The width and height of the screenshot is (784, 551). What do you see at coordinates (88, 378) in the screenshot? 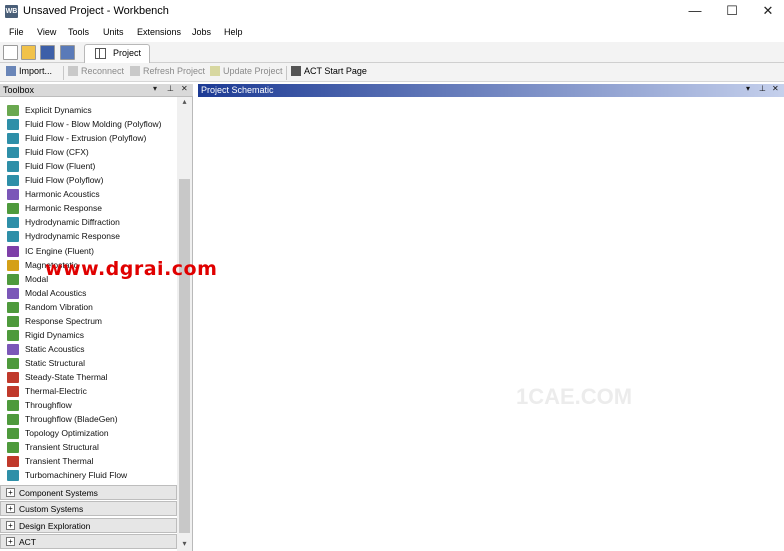
I see `toolbox-item: Steady-State Thermal` at bounding box center [88, 378].